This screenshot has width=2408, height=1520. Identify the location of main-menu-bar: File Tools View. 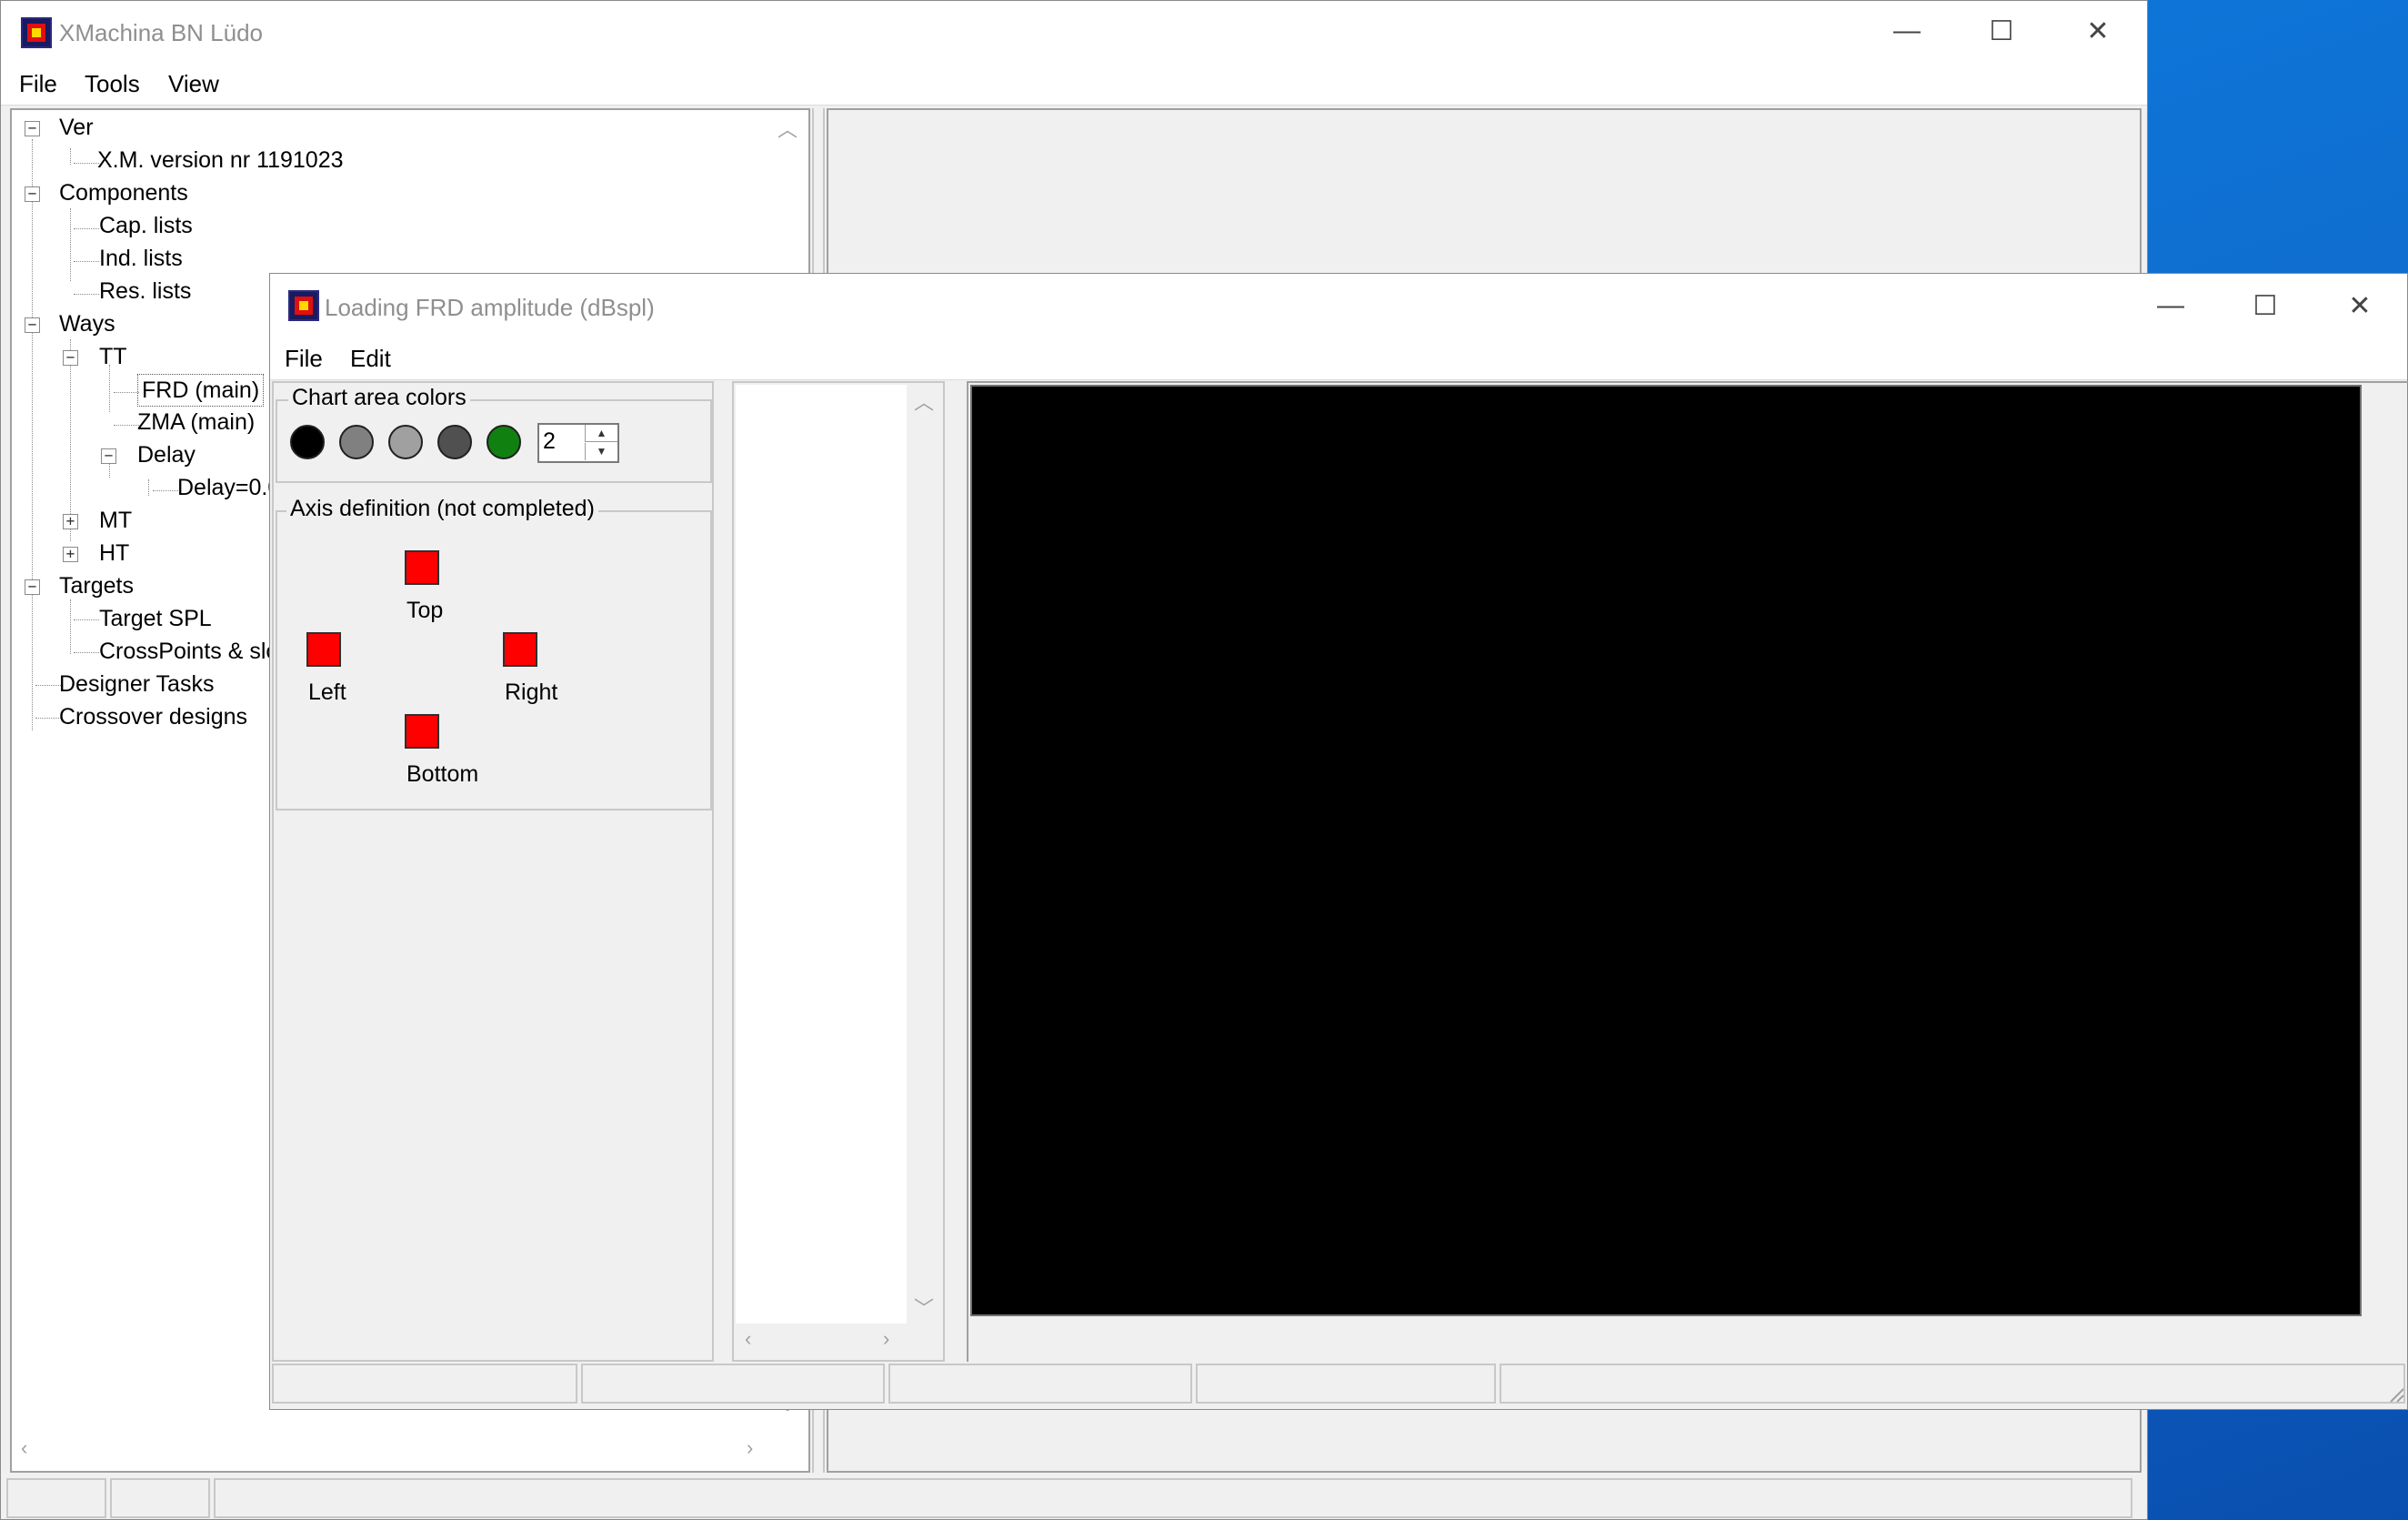
(1074, 85).